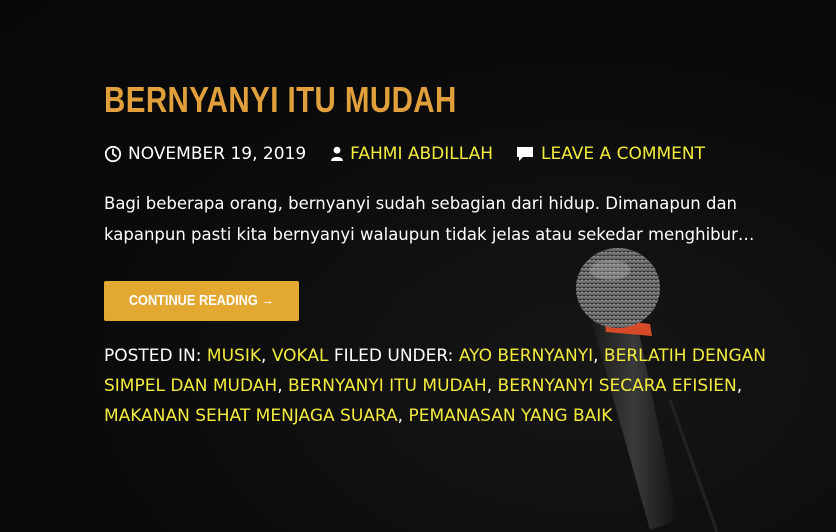 The width and height of the screenshot is (836, 532). Describe the element at coordinates (393, 355) in the screenshot. I see `filed-under-label: FILED UNDER:` at that location.